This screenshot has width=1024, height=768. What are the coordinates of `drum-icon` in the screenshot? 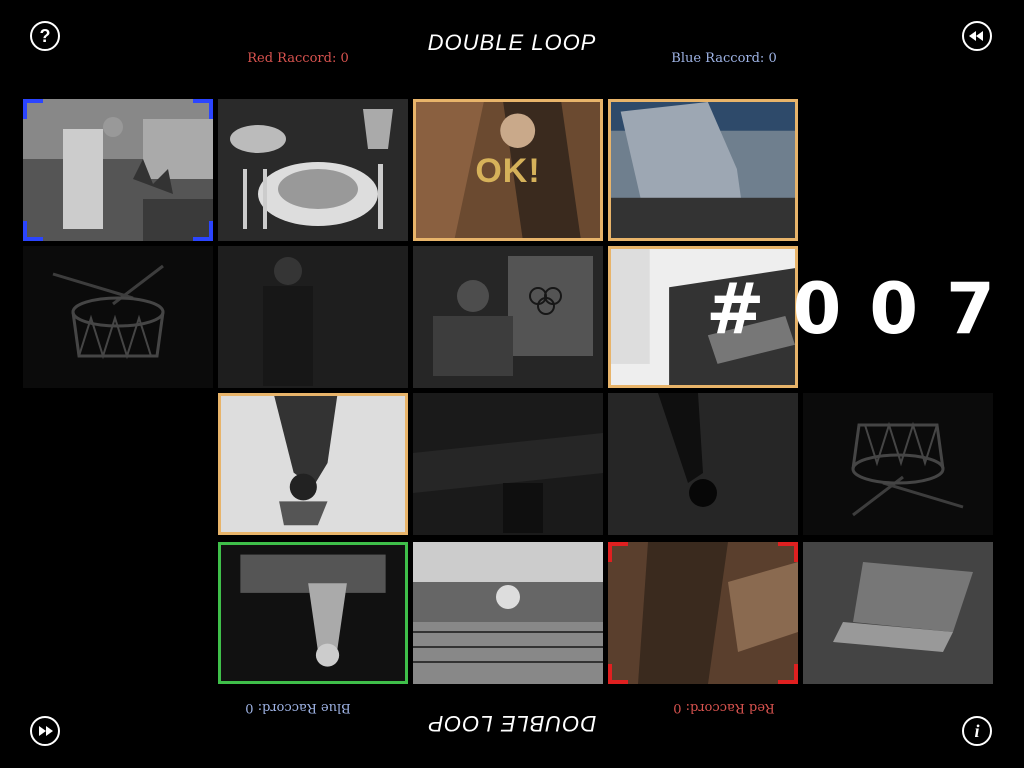 It's located at (118, 317).